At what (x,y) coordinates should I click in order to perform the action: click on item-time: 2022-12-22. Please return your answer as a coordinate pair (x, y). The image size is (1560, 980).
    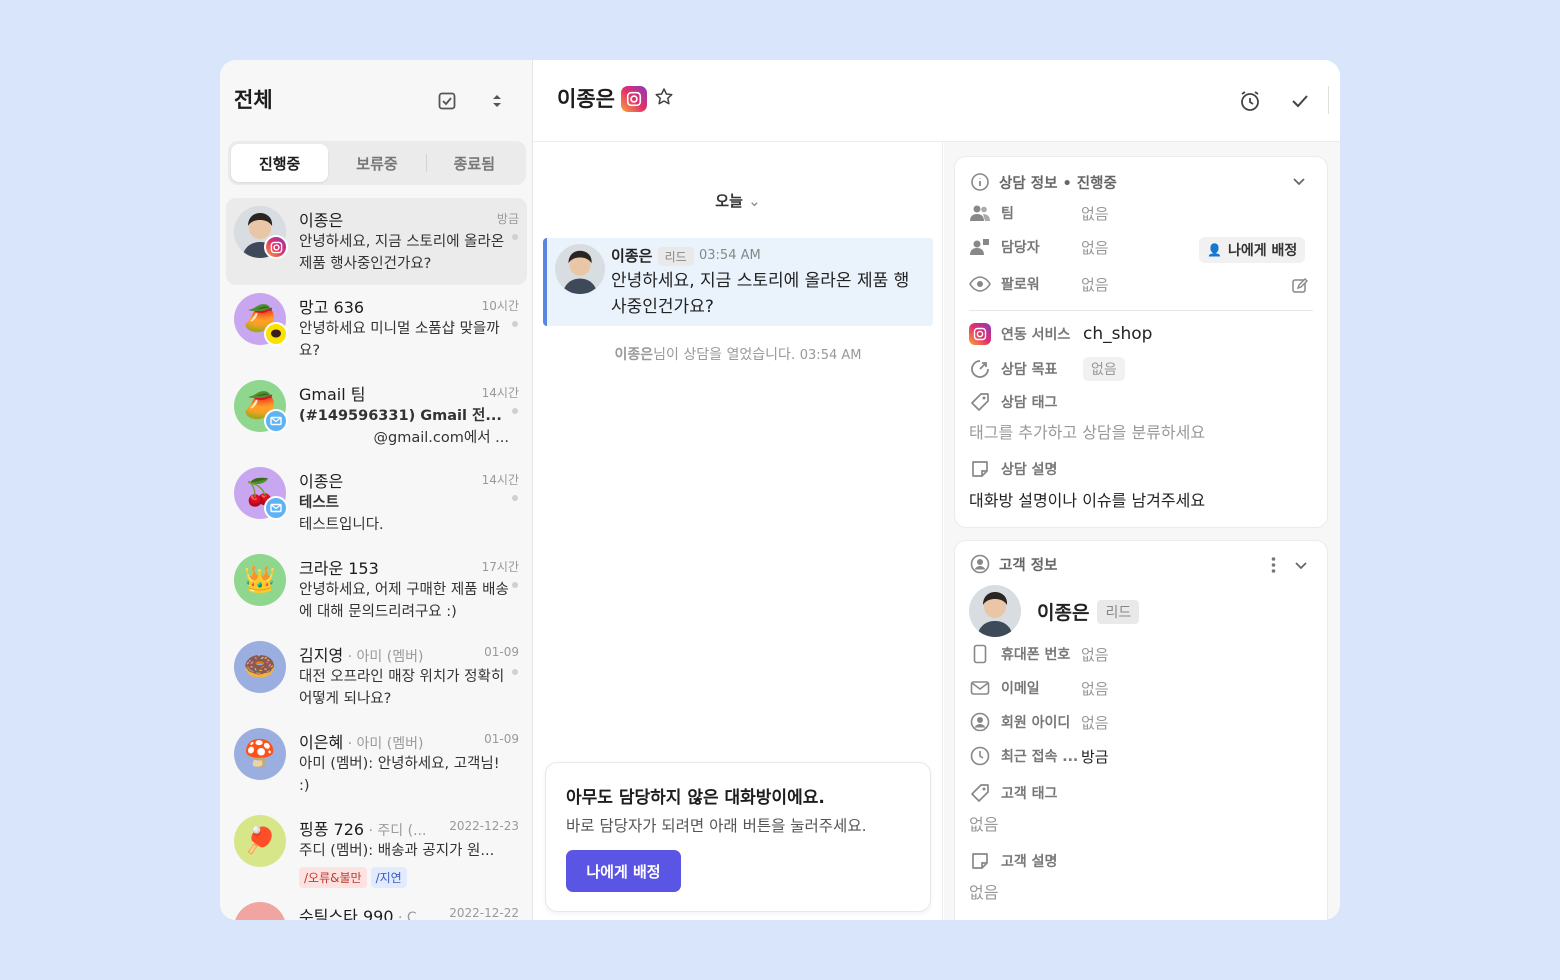
    Looking at the image, I should click on (484, 913).